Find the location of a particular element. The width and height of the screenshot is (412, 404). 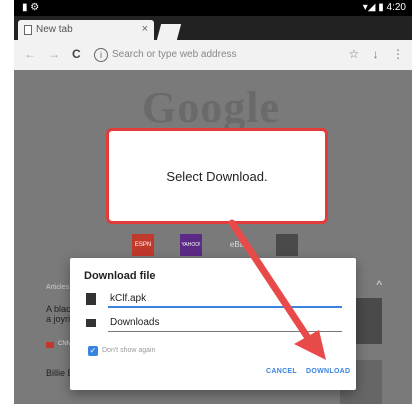

tab-title: New tab is located at coordinates (54, 29).